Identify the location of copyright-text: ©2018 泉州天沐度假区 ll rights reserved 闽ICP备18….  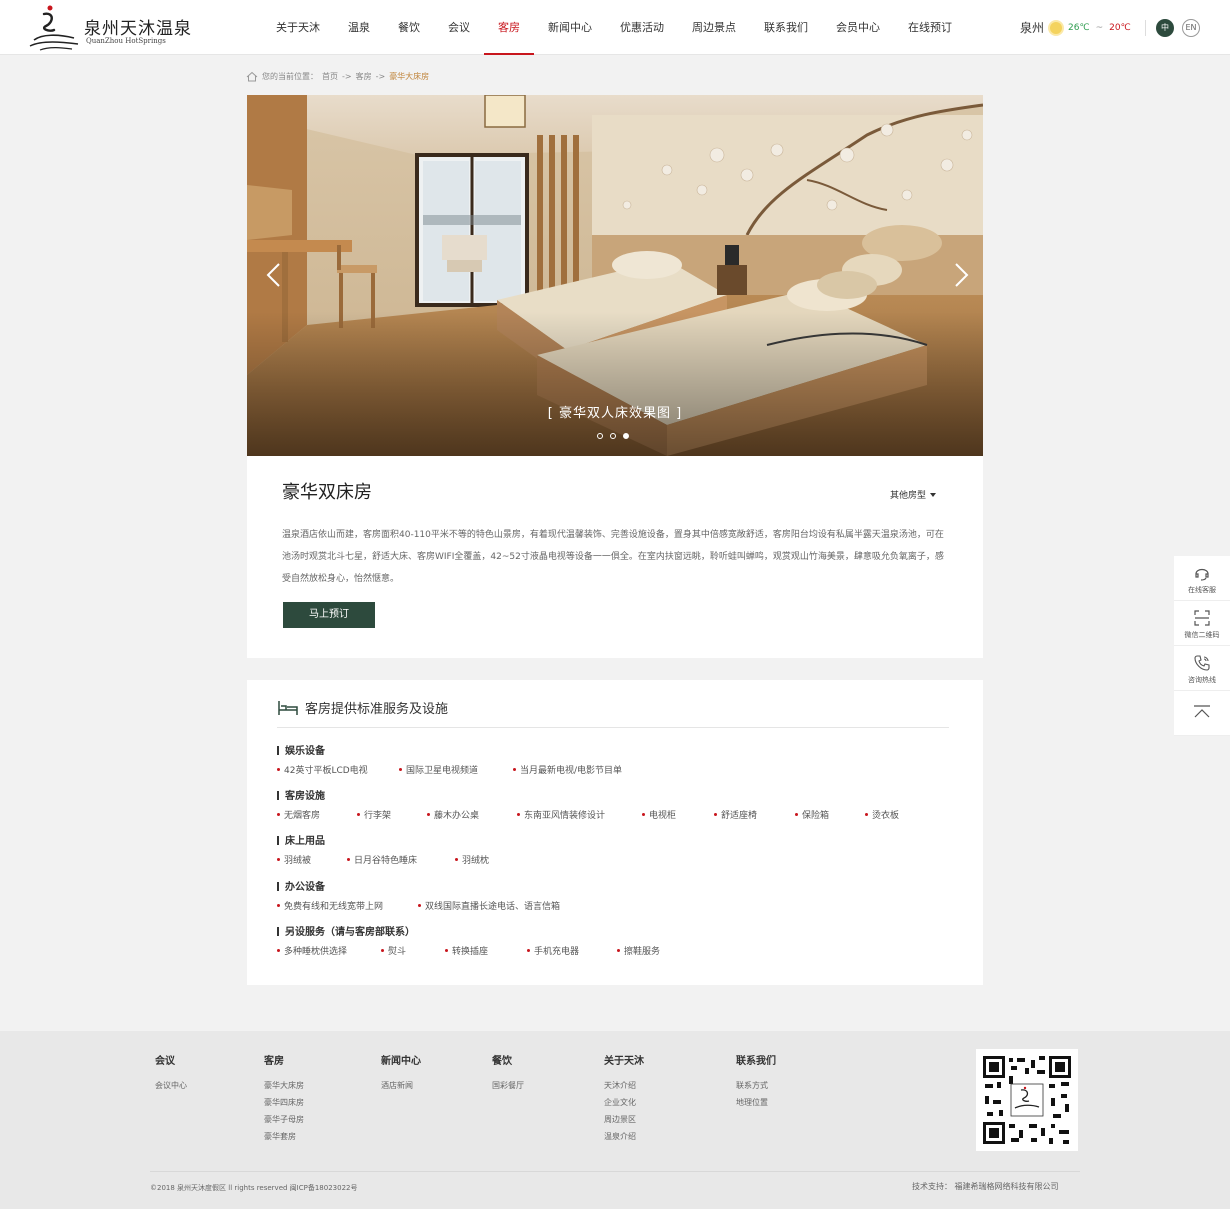
(254, 1188).